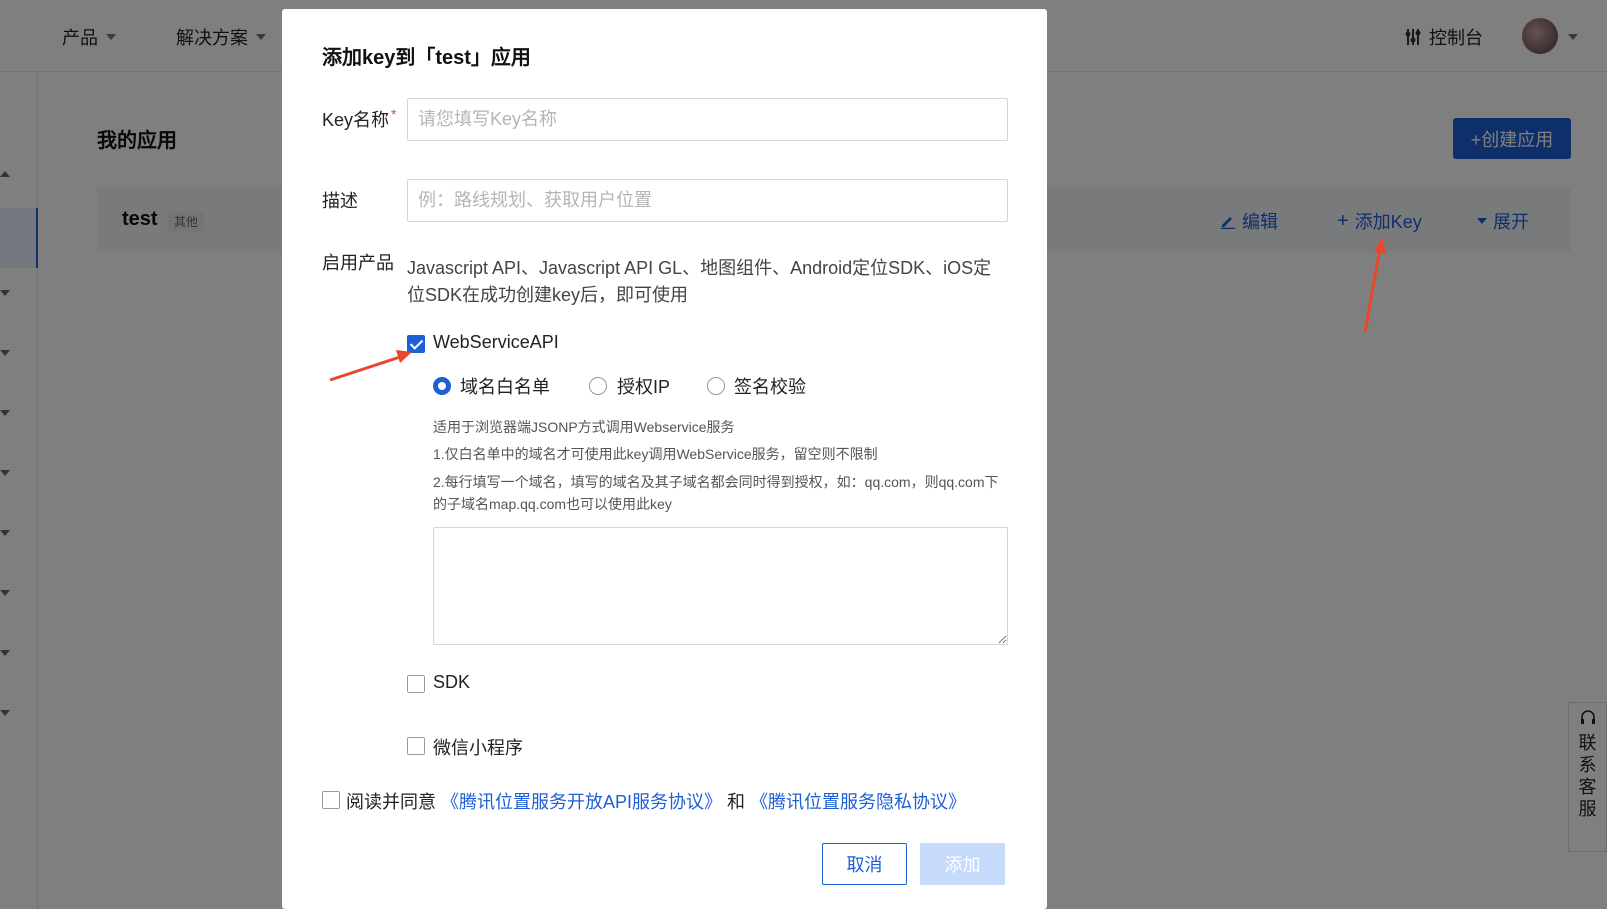 The image size is (1607, 909). What do you see at coordinates (426, 58) in the screenshot?
I see `dialog-title: 添加key到「test」应用` at bounding box center [426, 58].